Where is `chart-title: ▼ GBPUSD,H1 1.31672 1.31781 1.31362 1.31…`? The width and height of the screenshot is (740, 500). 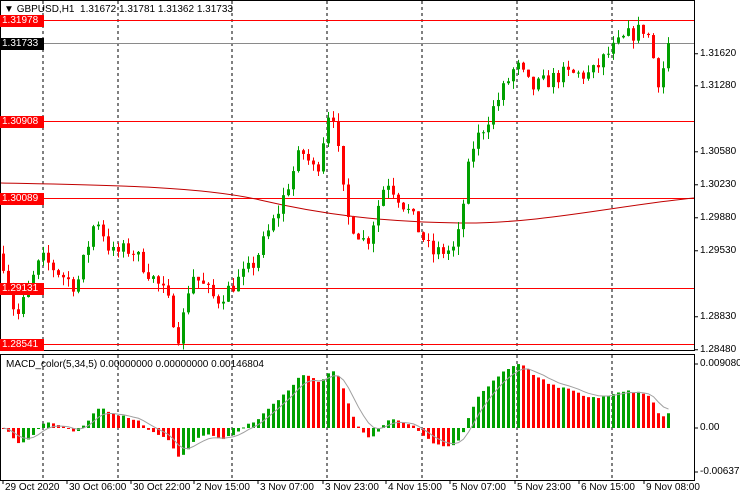 chart-title: ▼ GBPUSD,H1 1.31672 1.31781 1.31362 1.31… is located at coordinates (118, 9).